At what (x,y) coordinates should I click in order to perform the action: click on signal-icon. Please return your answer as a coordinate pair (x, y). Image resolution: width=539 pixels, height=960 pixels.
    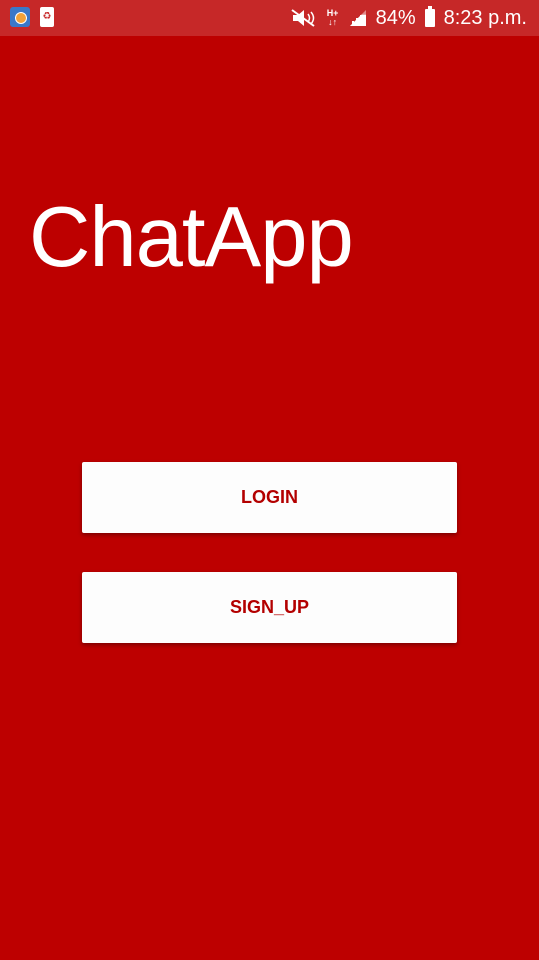
    Looking at the image, I should click on (358, 18).